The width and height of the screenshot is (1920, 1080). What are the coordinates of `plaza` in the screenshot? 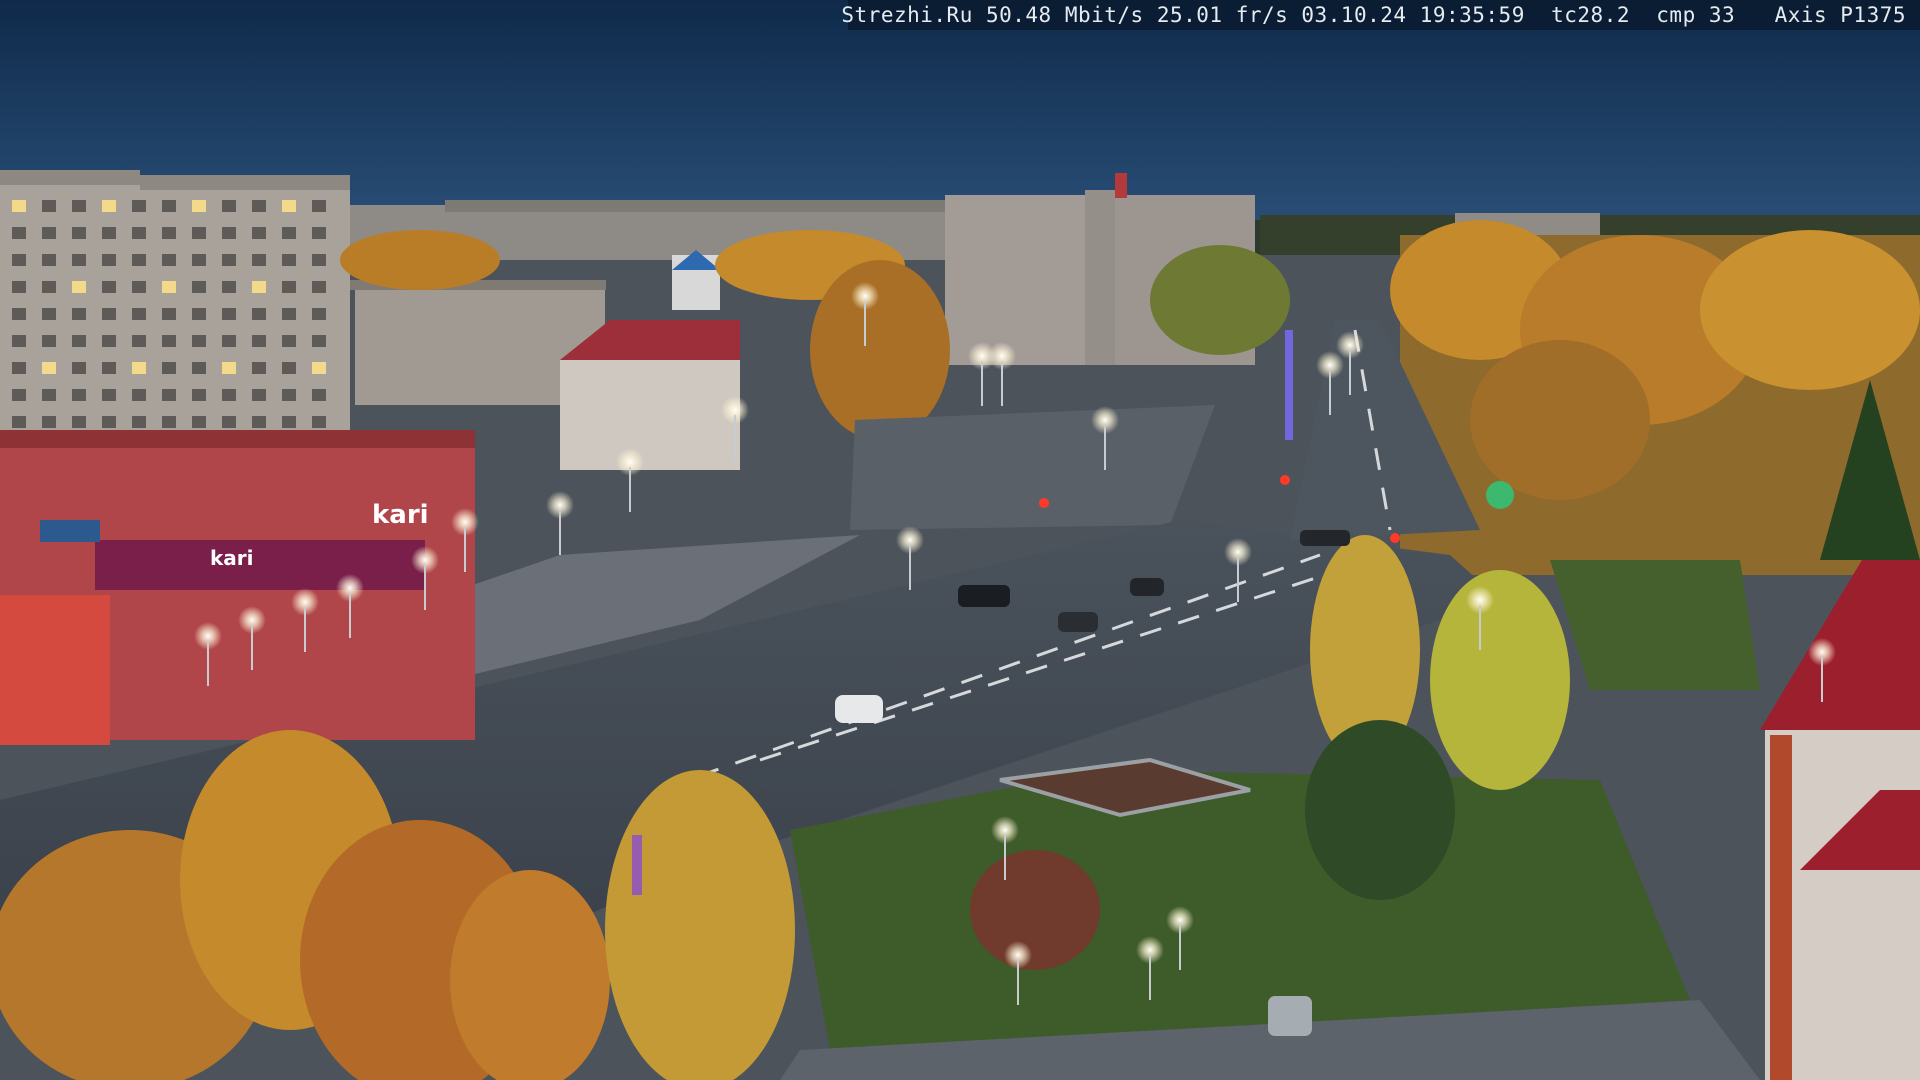 It's located at (1032, 467).